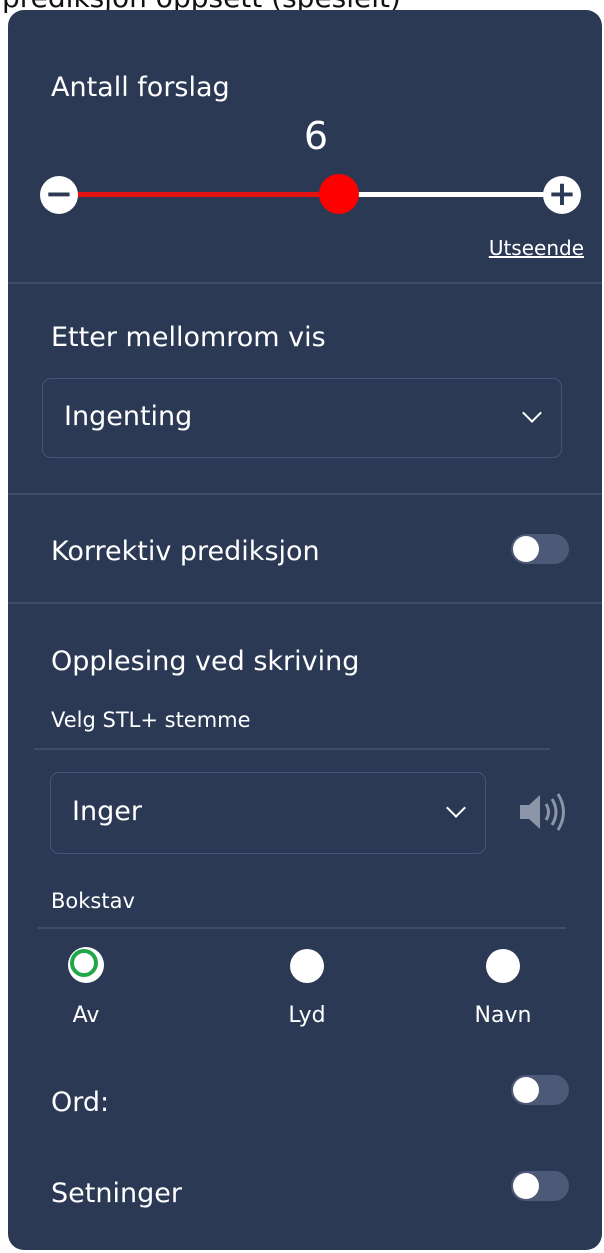  Describe the element at coordinates (307, 1015) in the screenshot. I see `letter-option-label: Lyd` at that location.